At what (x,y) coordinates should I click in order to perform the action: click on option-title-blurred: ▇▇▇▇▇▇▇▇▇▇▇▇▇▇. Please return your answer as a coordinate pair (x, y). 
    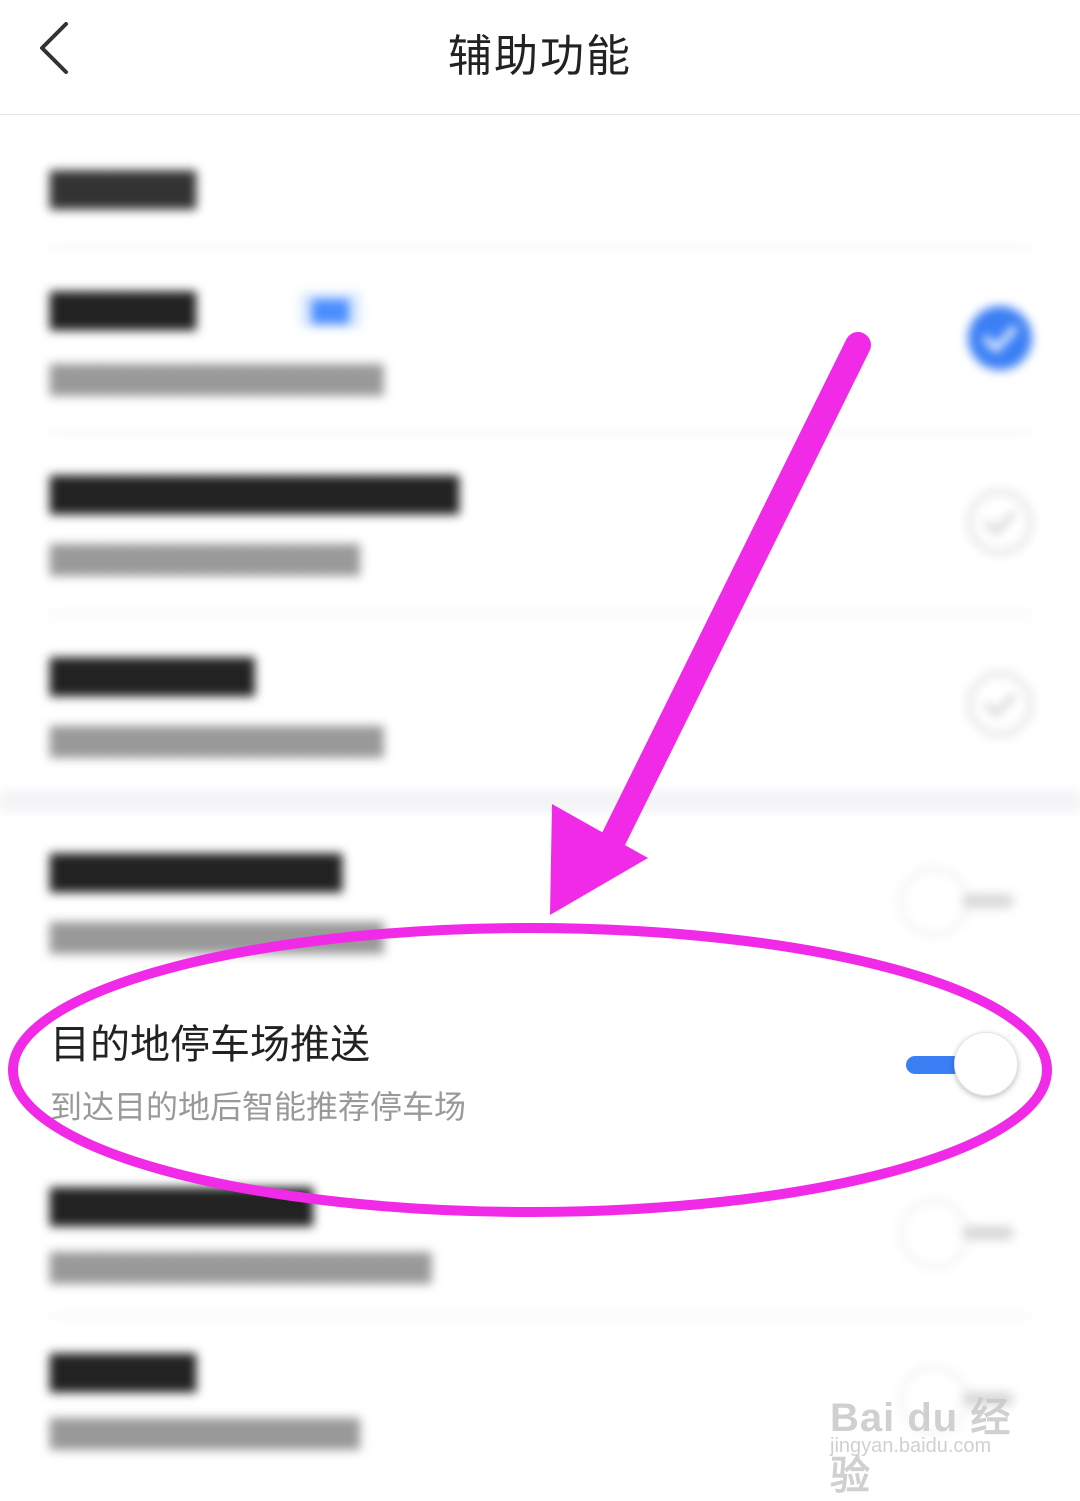
    Looking at the image, I should click on (255, 492).